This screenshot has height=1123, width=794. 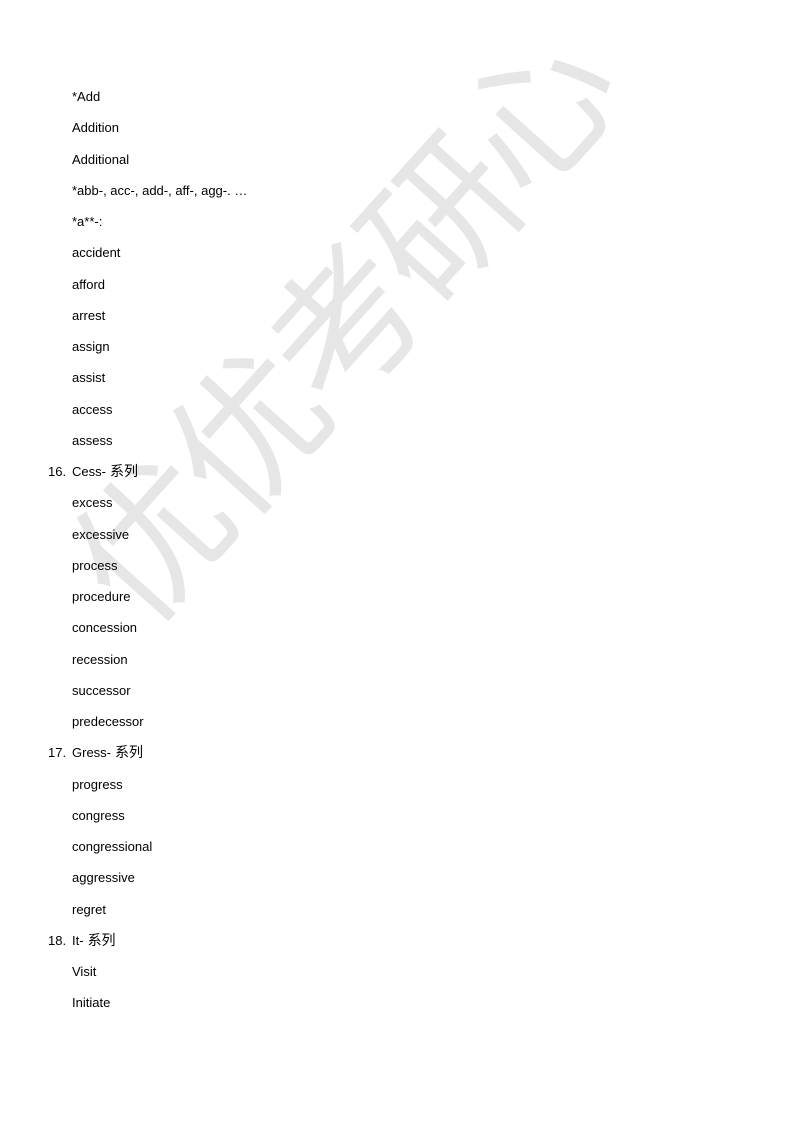 What do you see at coordinates (397, 695) in the screenshot?
I see `list-item: successor` at bounding box center [397, 695].